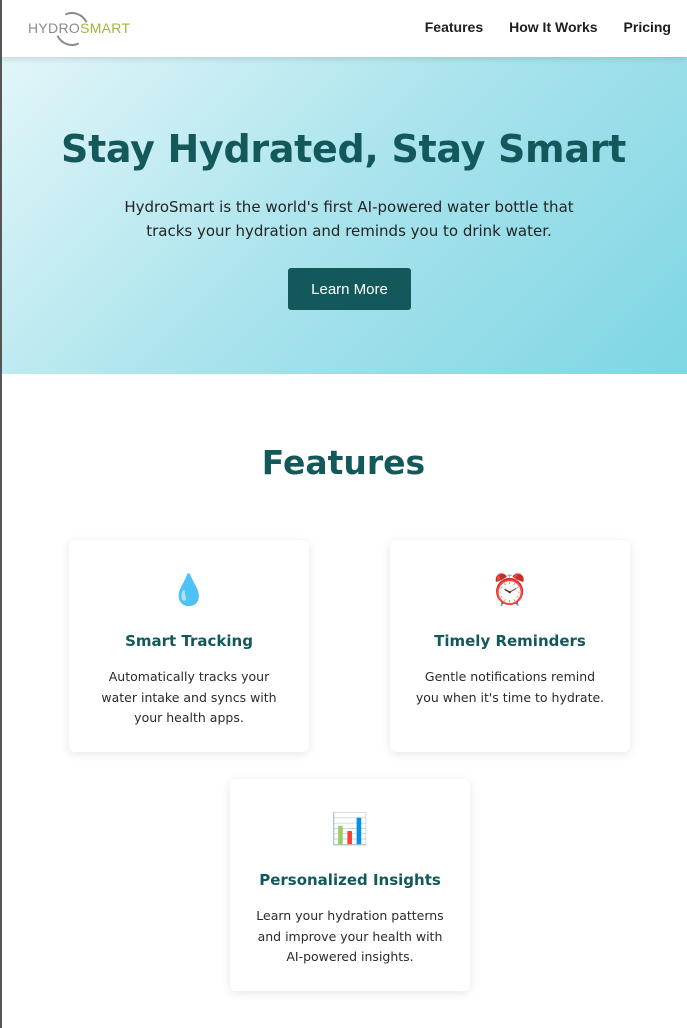 The width and height of the screenshot is (687, 1028). I want to click on nav-link-pricing: Pricing, so click(647, 27).